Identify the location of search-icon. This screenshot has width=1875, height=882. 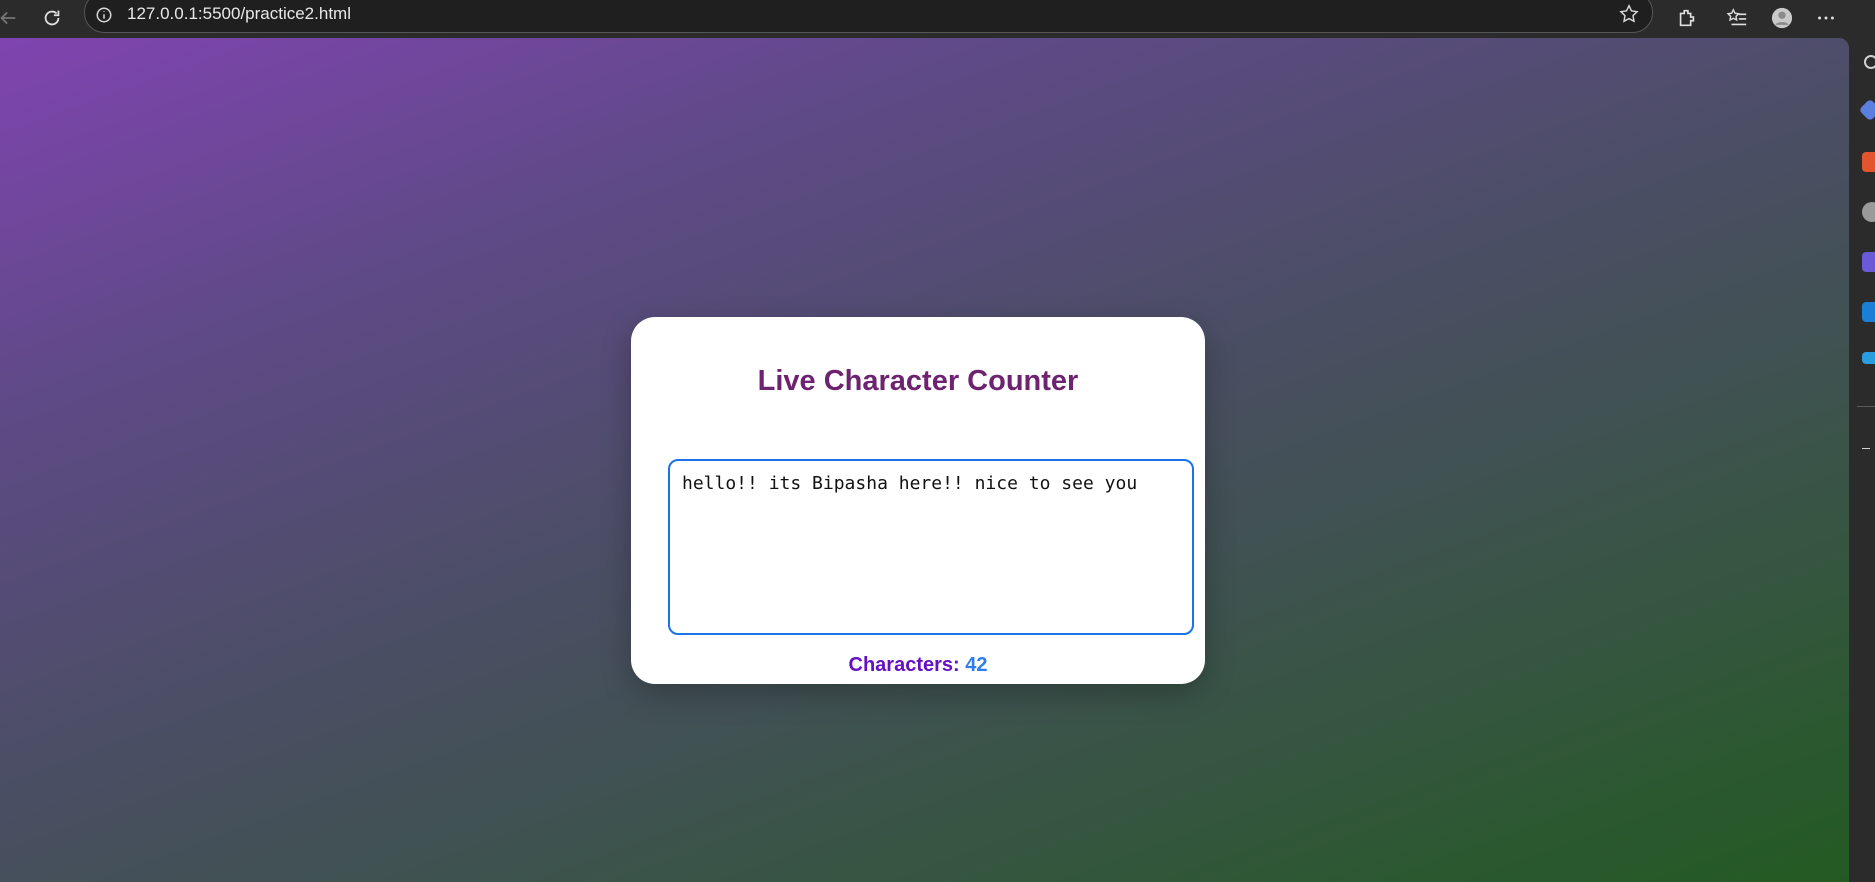
(1868, 63).